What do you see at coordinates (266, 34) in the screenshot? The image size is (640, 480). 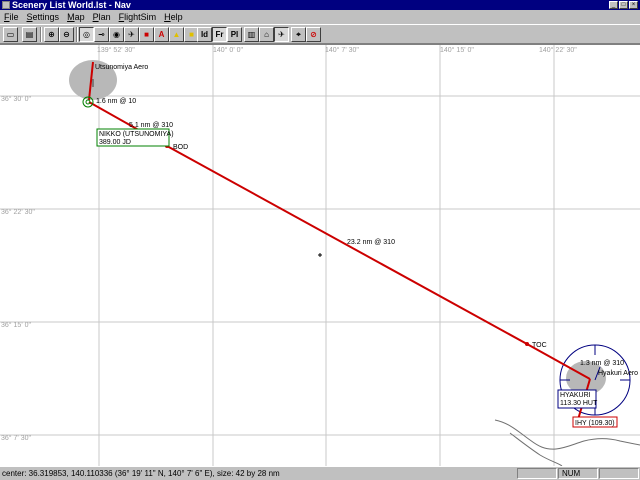 I see `home-icon: ⌂` at bounding box center [266, 34].